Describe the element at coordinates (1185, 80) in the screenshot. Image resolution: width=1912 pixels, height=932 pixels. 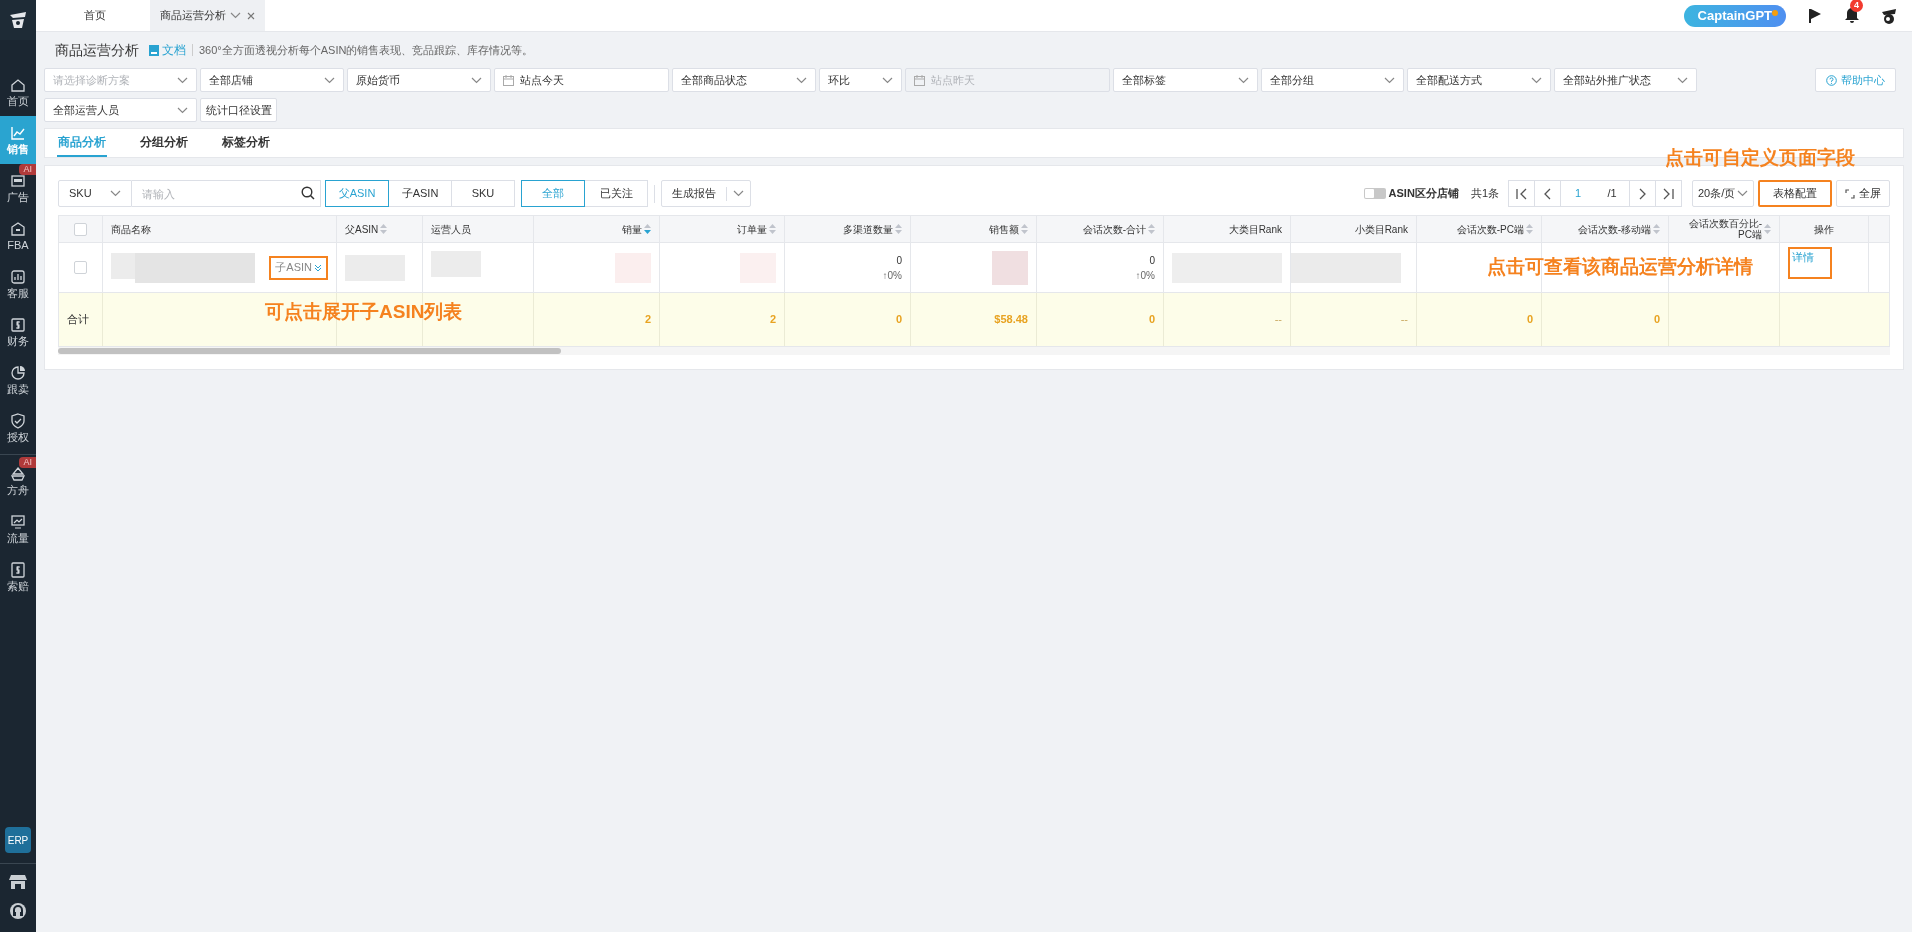
I see `dropdown: 全部标签` at that location.